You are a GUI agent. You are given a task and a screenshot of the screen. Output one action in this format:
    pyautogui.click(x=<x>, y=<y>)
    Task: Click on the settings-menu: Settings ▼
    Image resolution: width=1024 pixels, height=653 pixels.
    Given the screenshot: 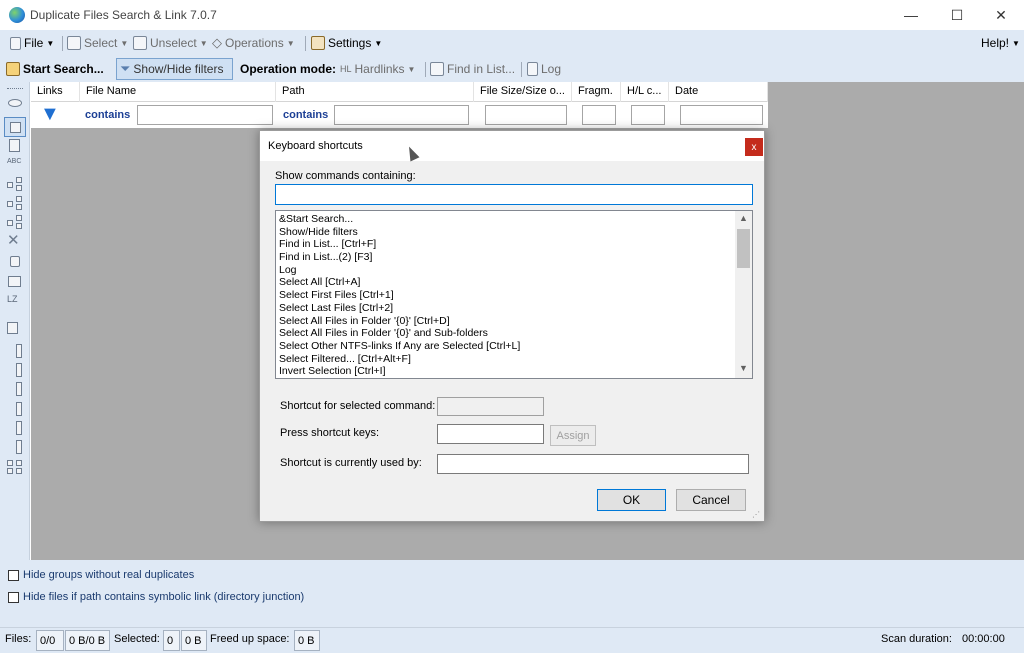 What is the action you would take?
    pyautogui.click(x=346, y=43)
    